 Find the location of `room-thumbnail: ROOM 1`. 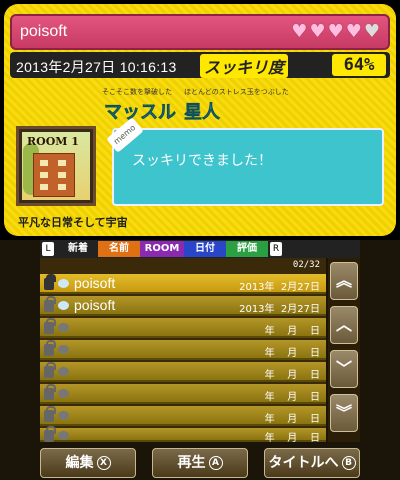

room-thumbnail: ROOM 1 is located at coordinates (56, 166).